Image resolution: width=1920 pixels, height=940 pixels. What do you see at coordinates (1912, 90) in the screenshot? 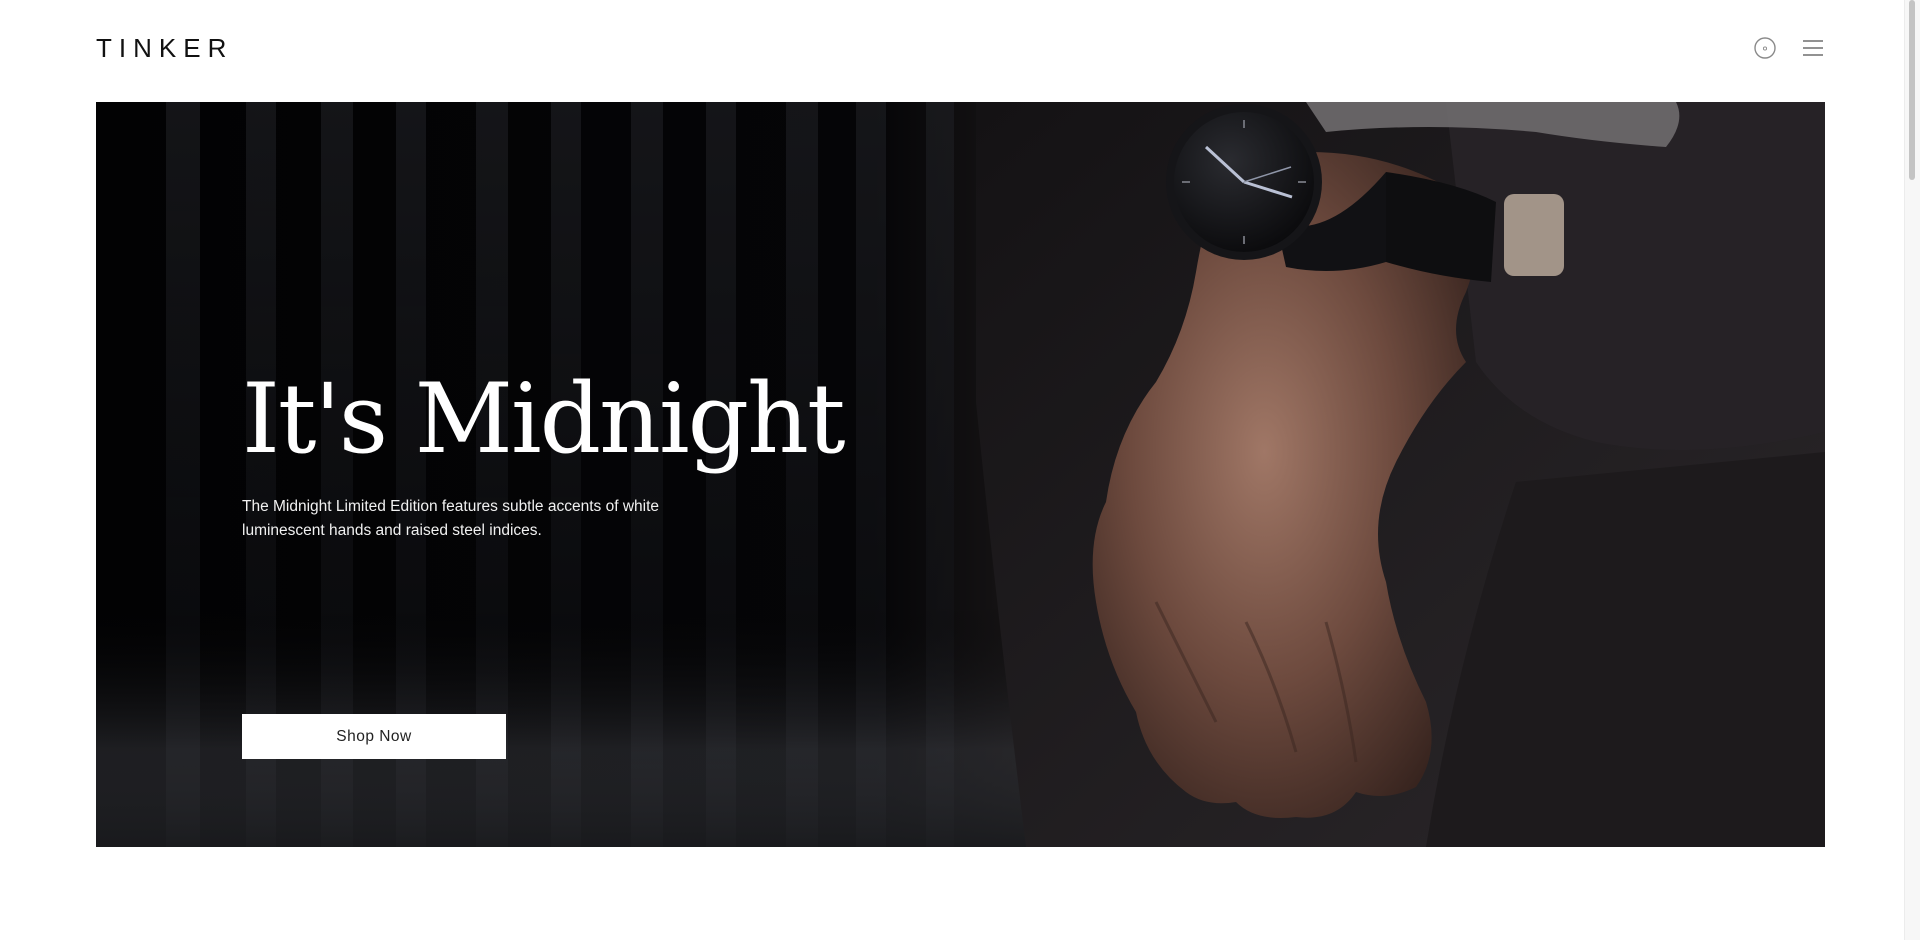
I see `scrollbar-thumb` at bounding box center [1912, 90].